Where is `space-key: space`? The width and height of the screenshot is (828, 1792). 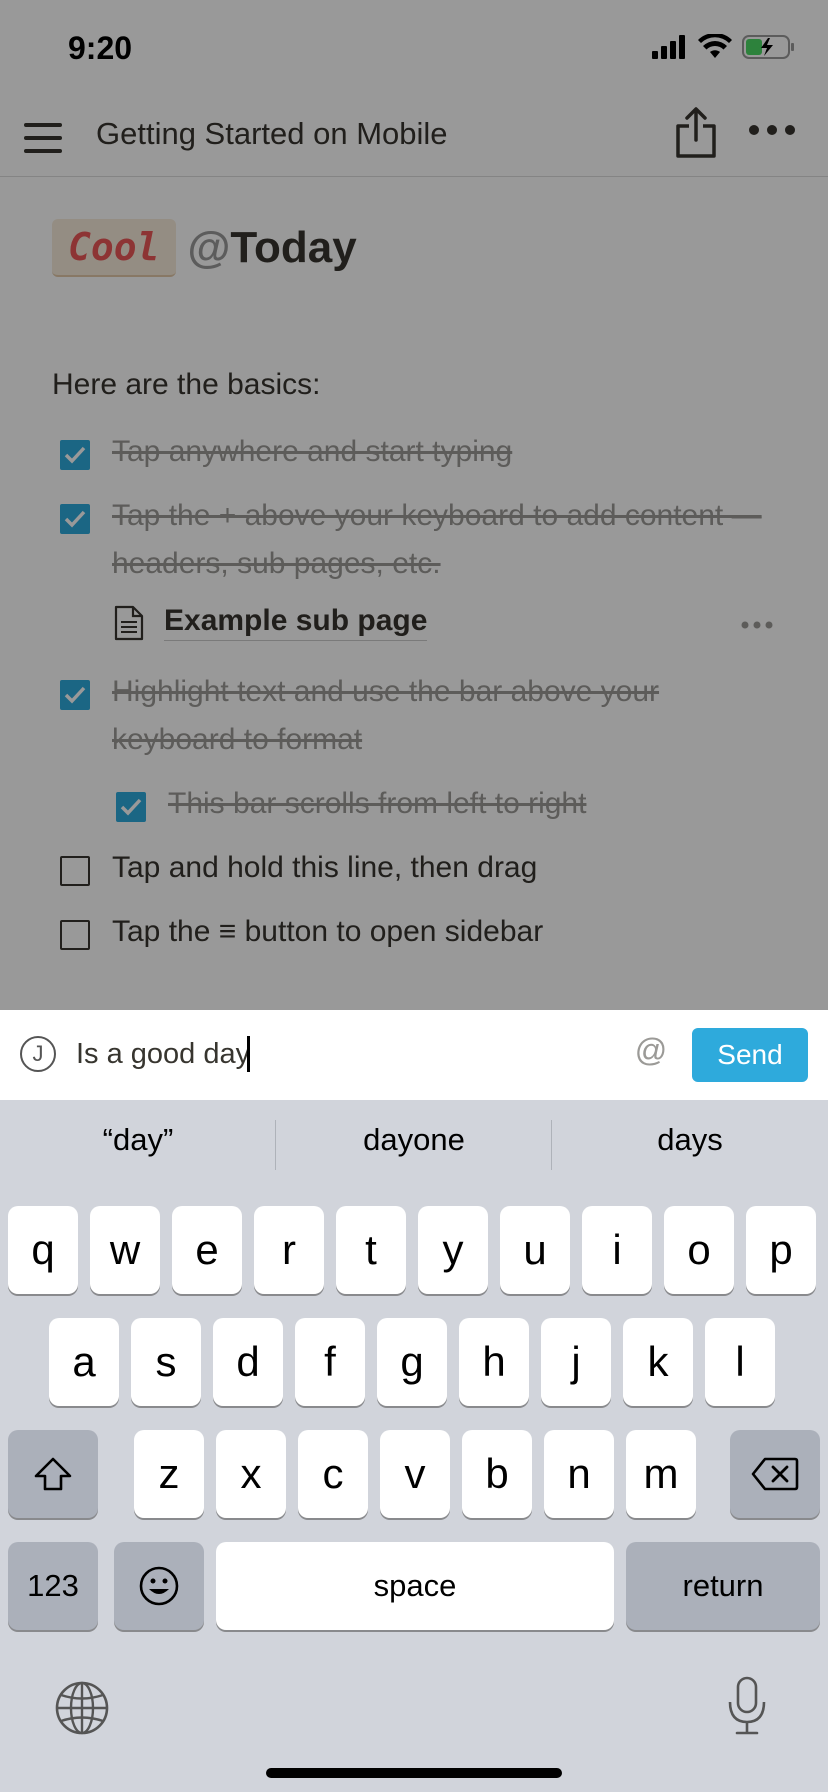
space-key: space is located at coordinates (415, 1586).